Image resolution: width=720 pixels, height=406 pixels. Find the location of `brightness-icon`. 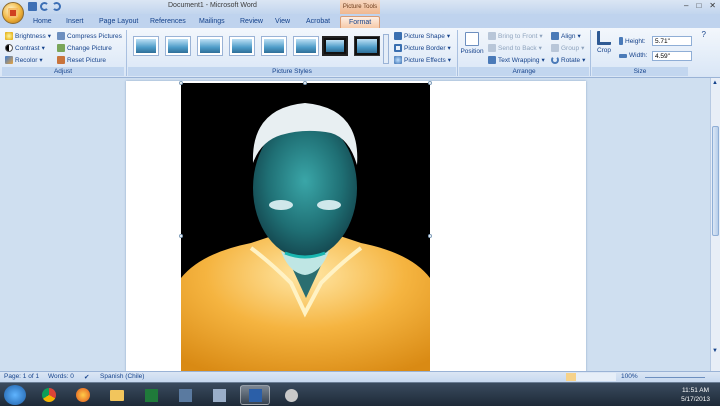

brightness-icon is located at coordinates (9, 36).